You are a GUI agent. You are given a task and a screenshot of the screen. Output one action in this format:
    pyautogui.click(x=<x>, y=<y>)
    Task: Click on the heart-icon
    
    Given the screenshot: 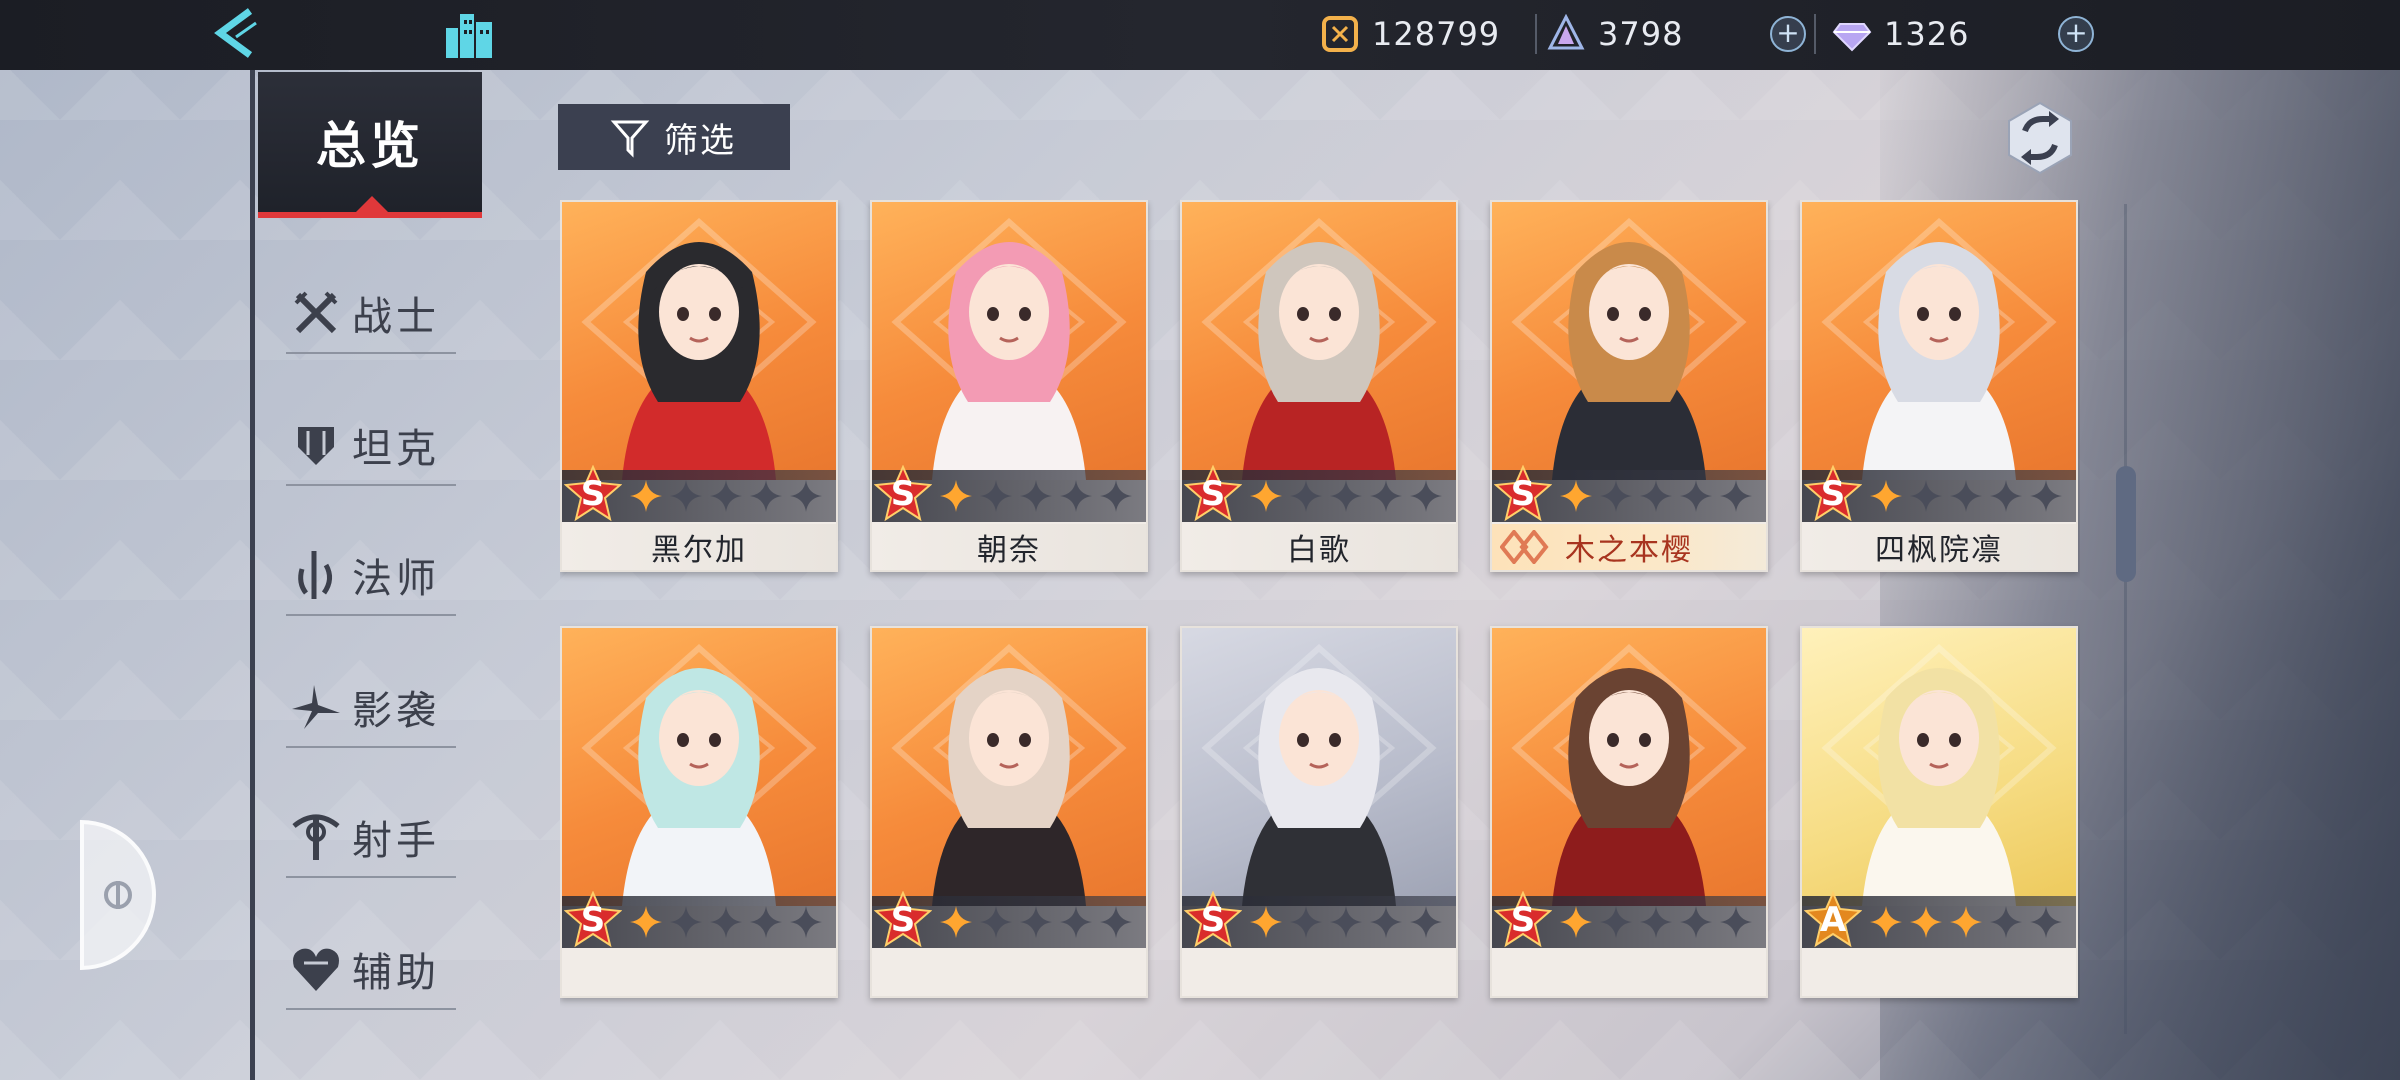 What is the action you would take?
    pyautogui.click(x=316, y=969)
    